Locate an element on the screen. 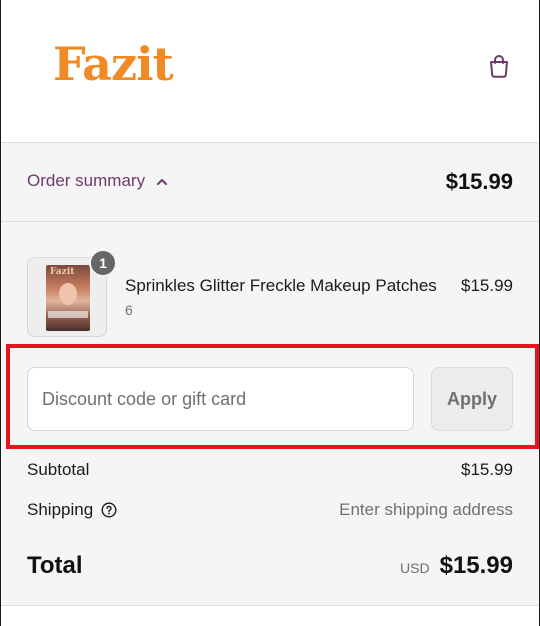  brand-logo: Fazit is located at coordinates (113, 64).